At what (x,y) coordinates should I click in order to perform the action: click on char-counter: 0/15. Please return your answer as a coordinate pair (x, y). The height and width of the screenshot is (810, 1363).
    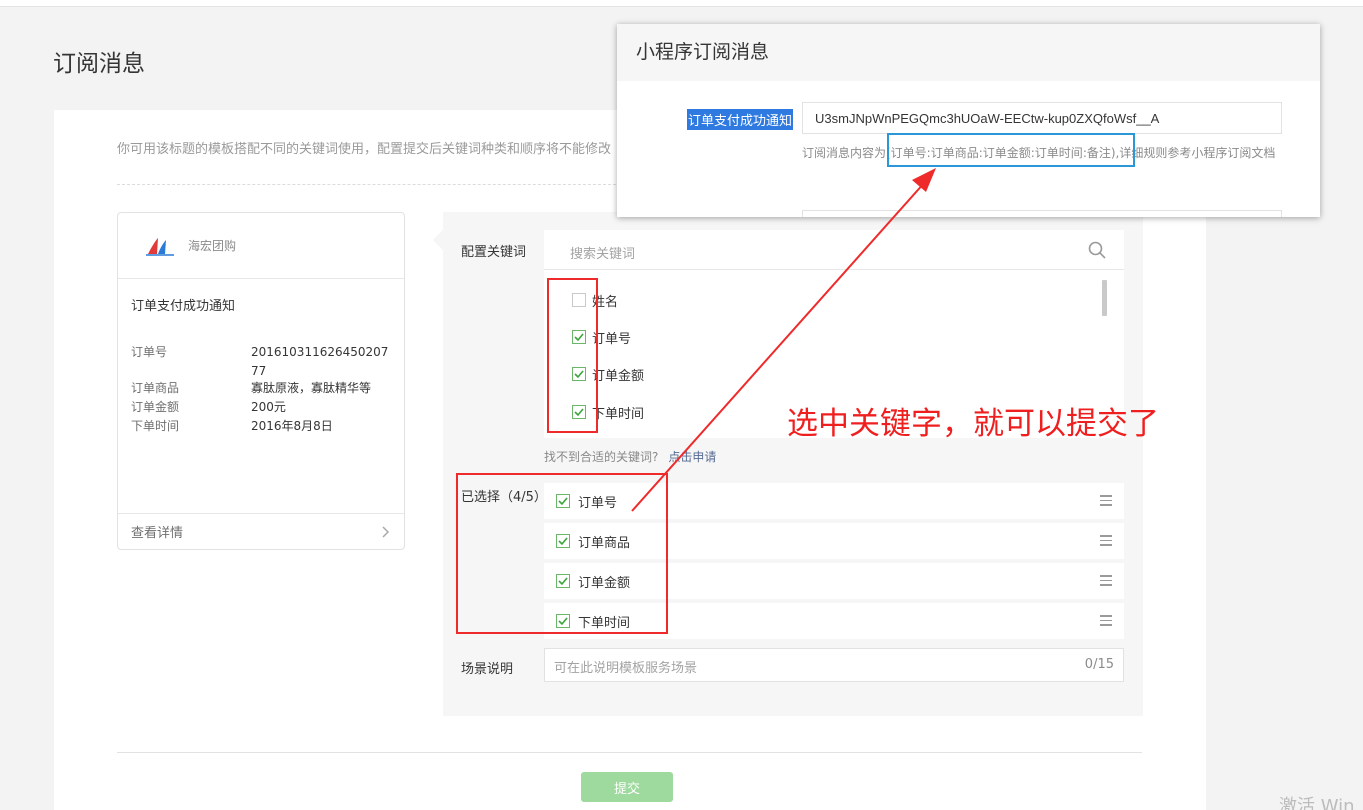
    Looking at the image, I should click on (1099, 664).